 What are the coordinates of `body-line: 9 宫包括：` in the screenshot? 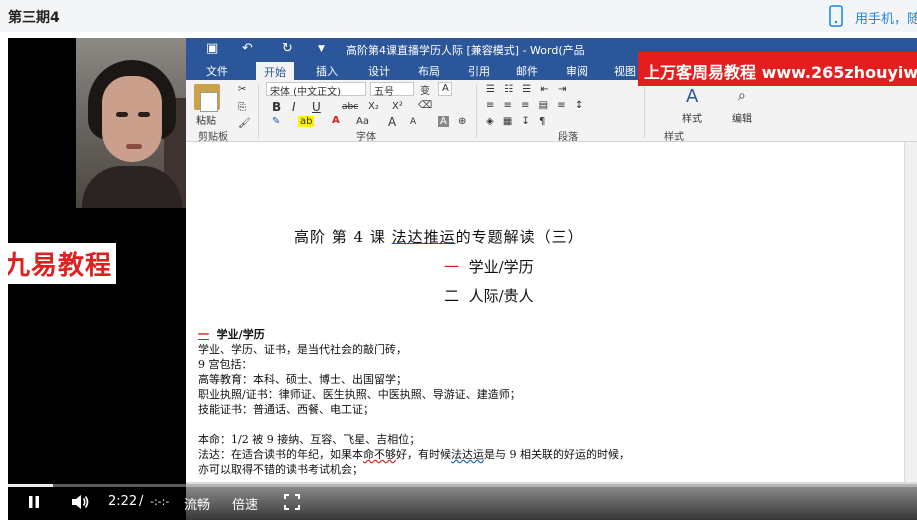 It's located at (225, 364).